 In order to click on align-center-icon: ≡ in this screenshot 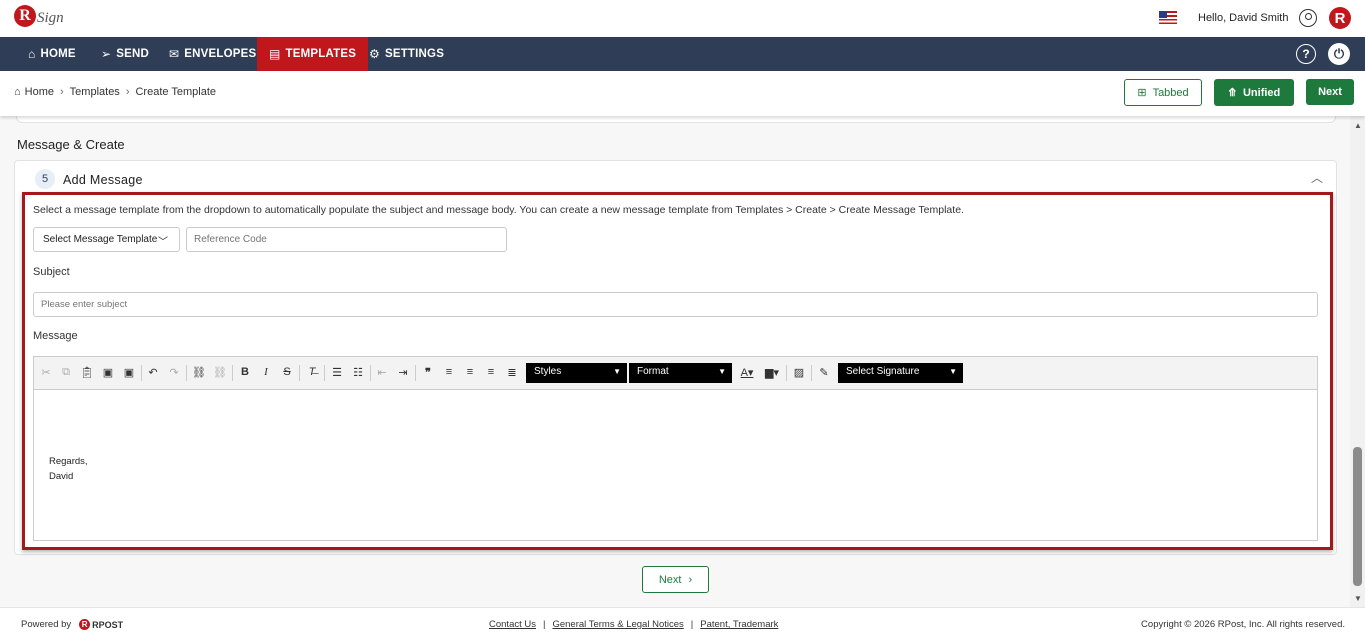, I will do `click(470, 372)`.